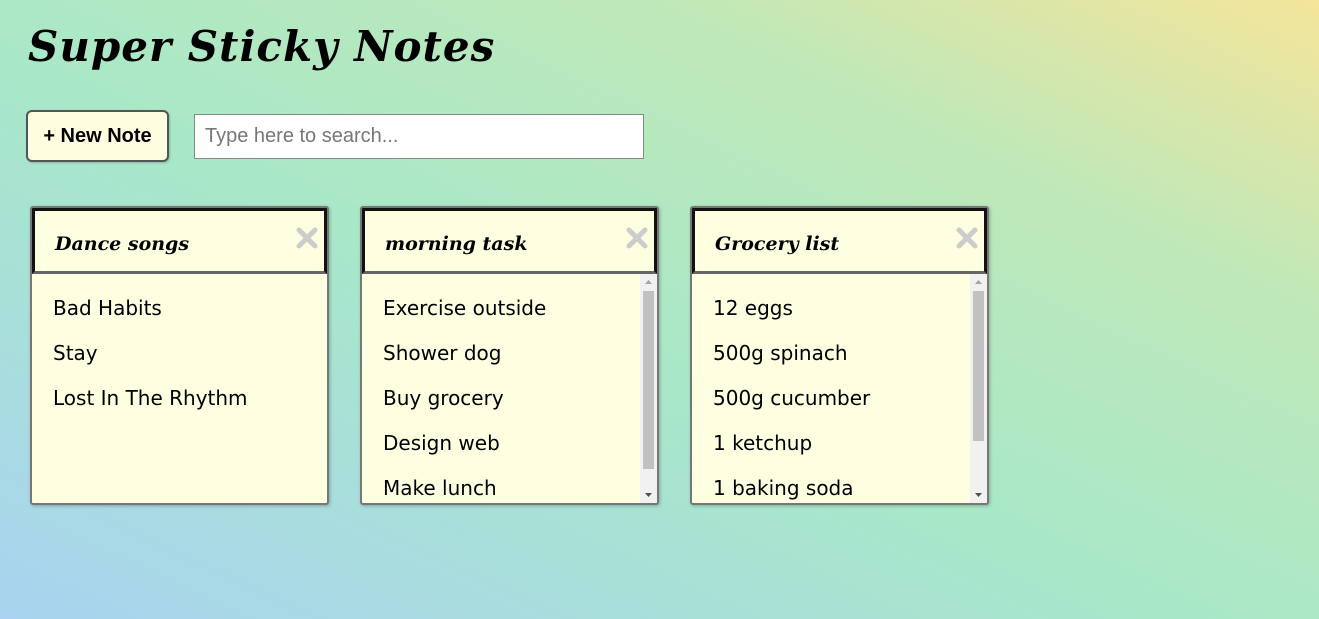 The image size is (1319, 619). Describe the element at coordinates (150, 398) in the screenshot. I see `list-item: Lost In The Rhythm` at that location.